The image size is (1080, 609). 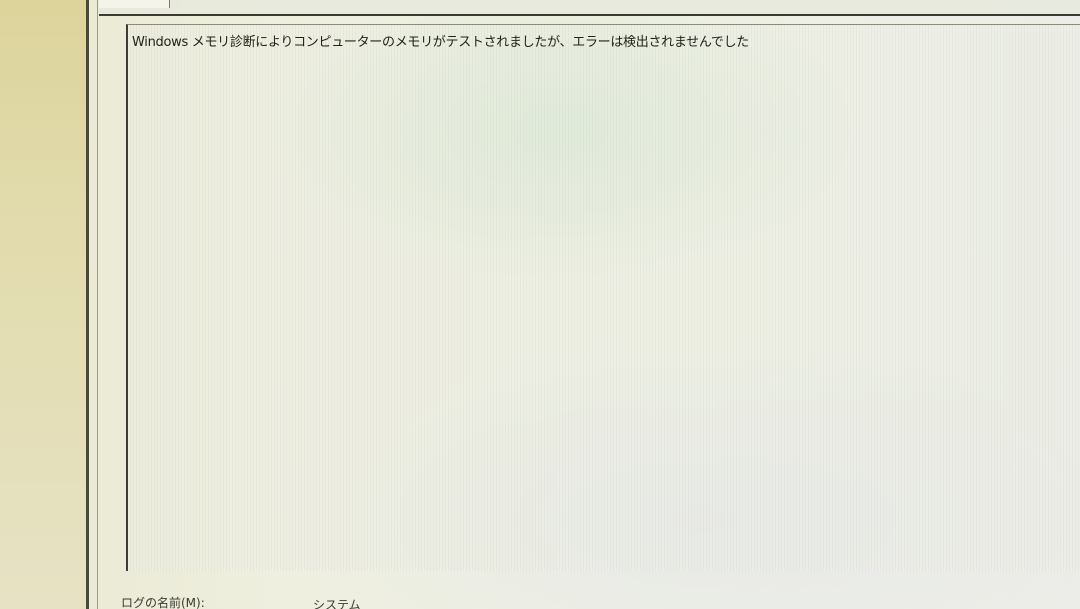 What do you see at coordinates (97, 304) in the screenshot?
I see `frame-border` at bounding box center [97, 304].